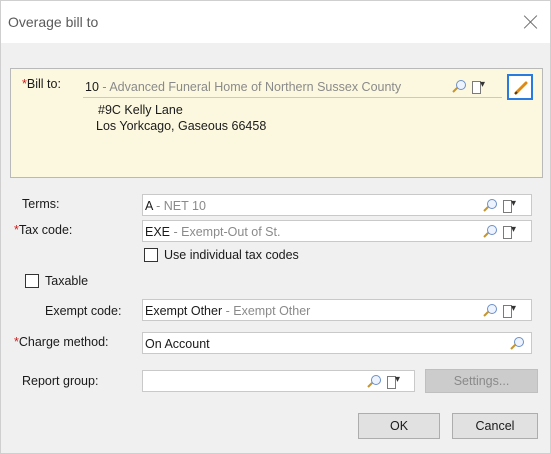 Image resolution: width=551 pixels, height=454 pixels. Describe the element at coordinates (337, 343) in the screenshot. I see `charge-method-field: On Account` at that location.